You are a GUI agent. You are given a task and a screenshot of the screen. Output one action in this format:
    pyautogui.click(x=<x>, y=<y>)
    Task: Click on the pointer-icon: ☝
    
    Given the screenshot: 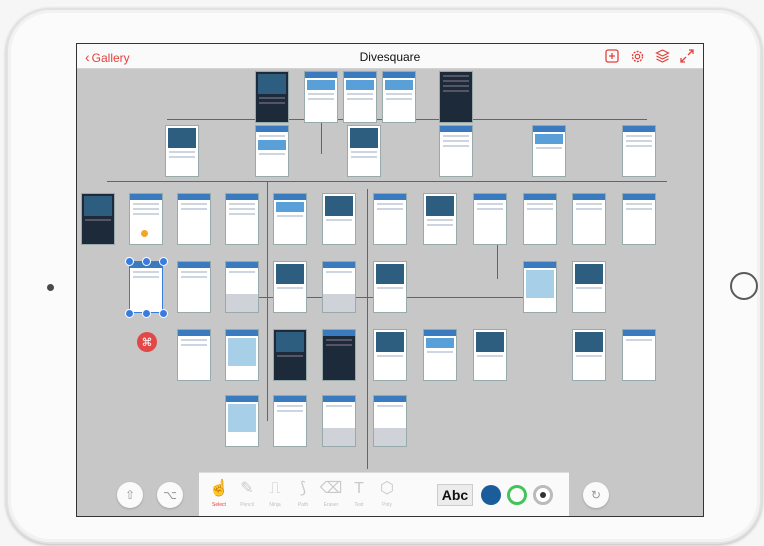 What is the action you would take?
    pyautogui.click(x=219, y=488)
    